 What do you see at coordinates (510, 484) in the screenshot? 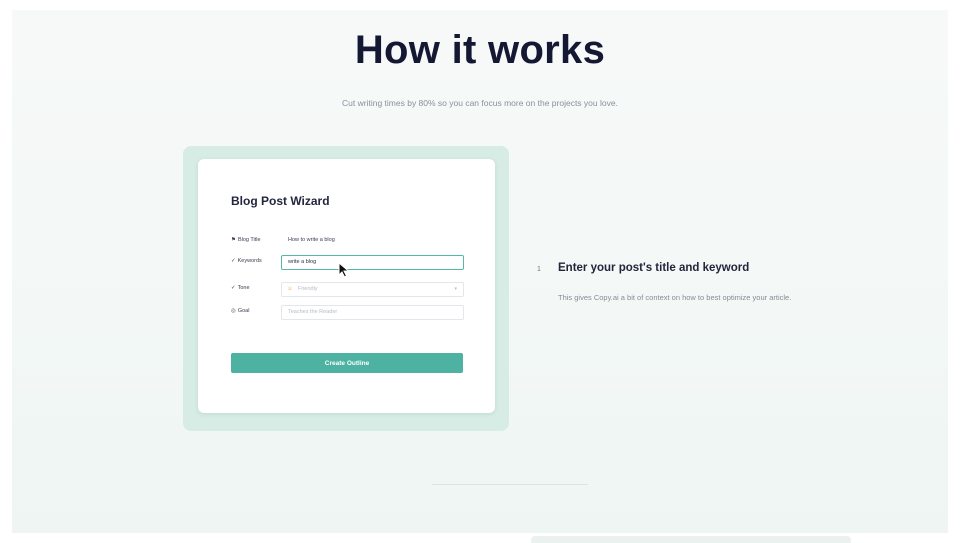
I see `divider` at bounding box center [510, 484].